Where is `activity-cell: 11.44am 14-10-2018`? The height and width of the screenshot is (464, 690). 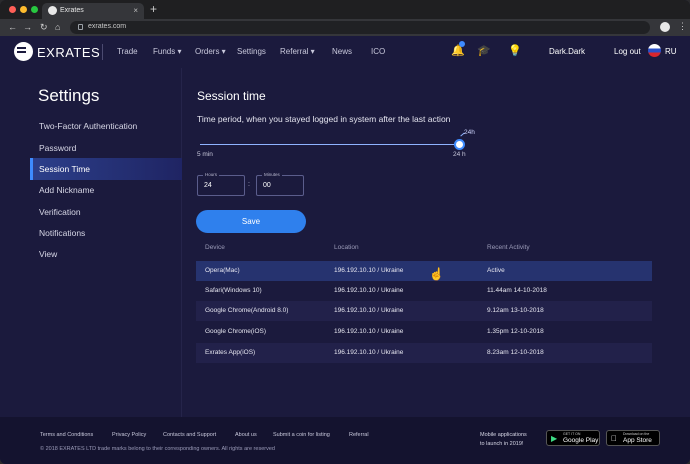
activity-cell: 11.44am 14-10-2018 is located at coordinates (517, 290).